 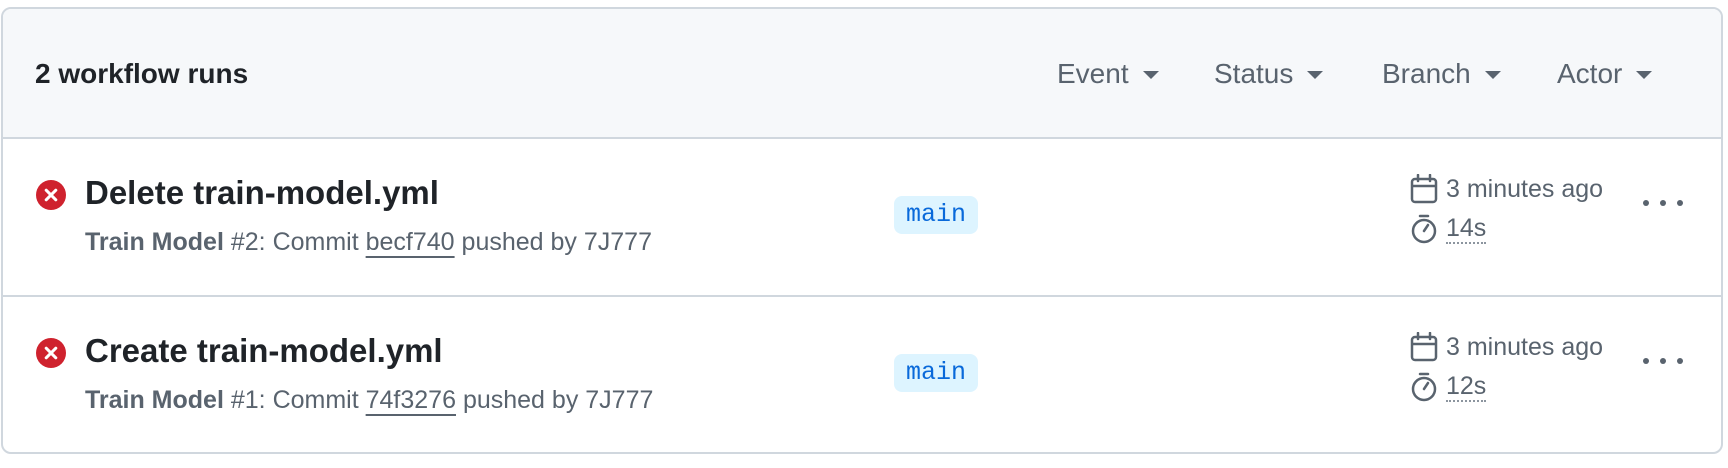 I want to click on filter-event-label: Event, so click(x=1093, y=73).